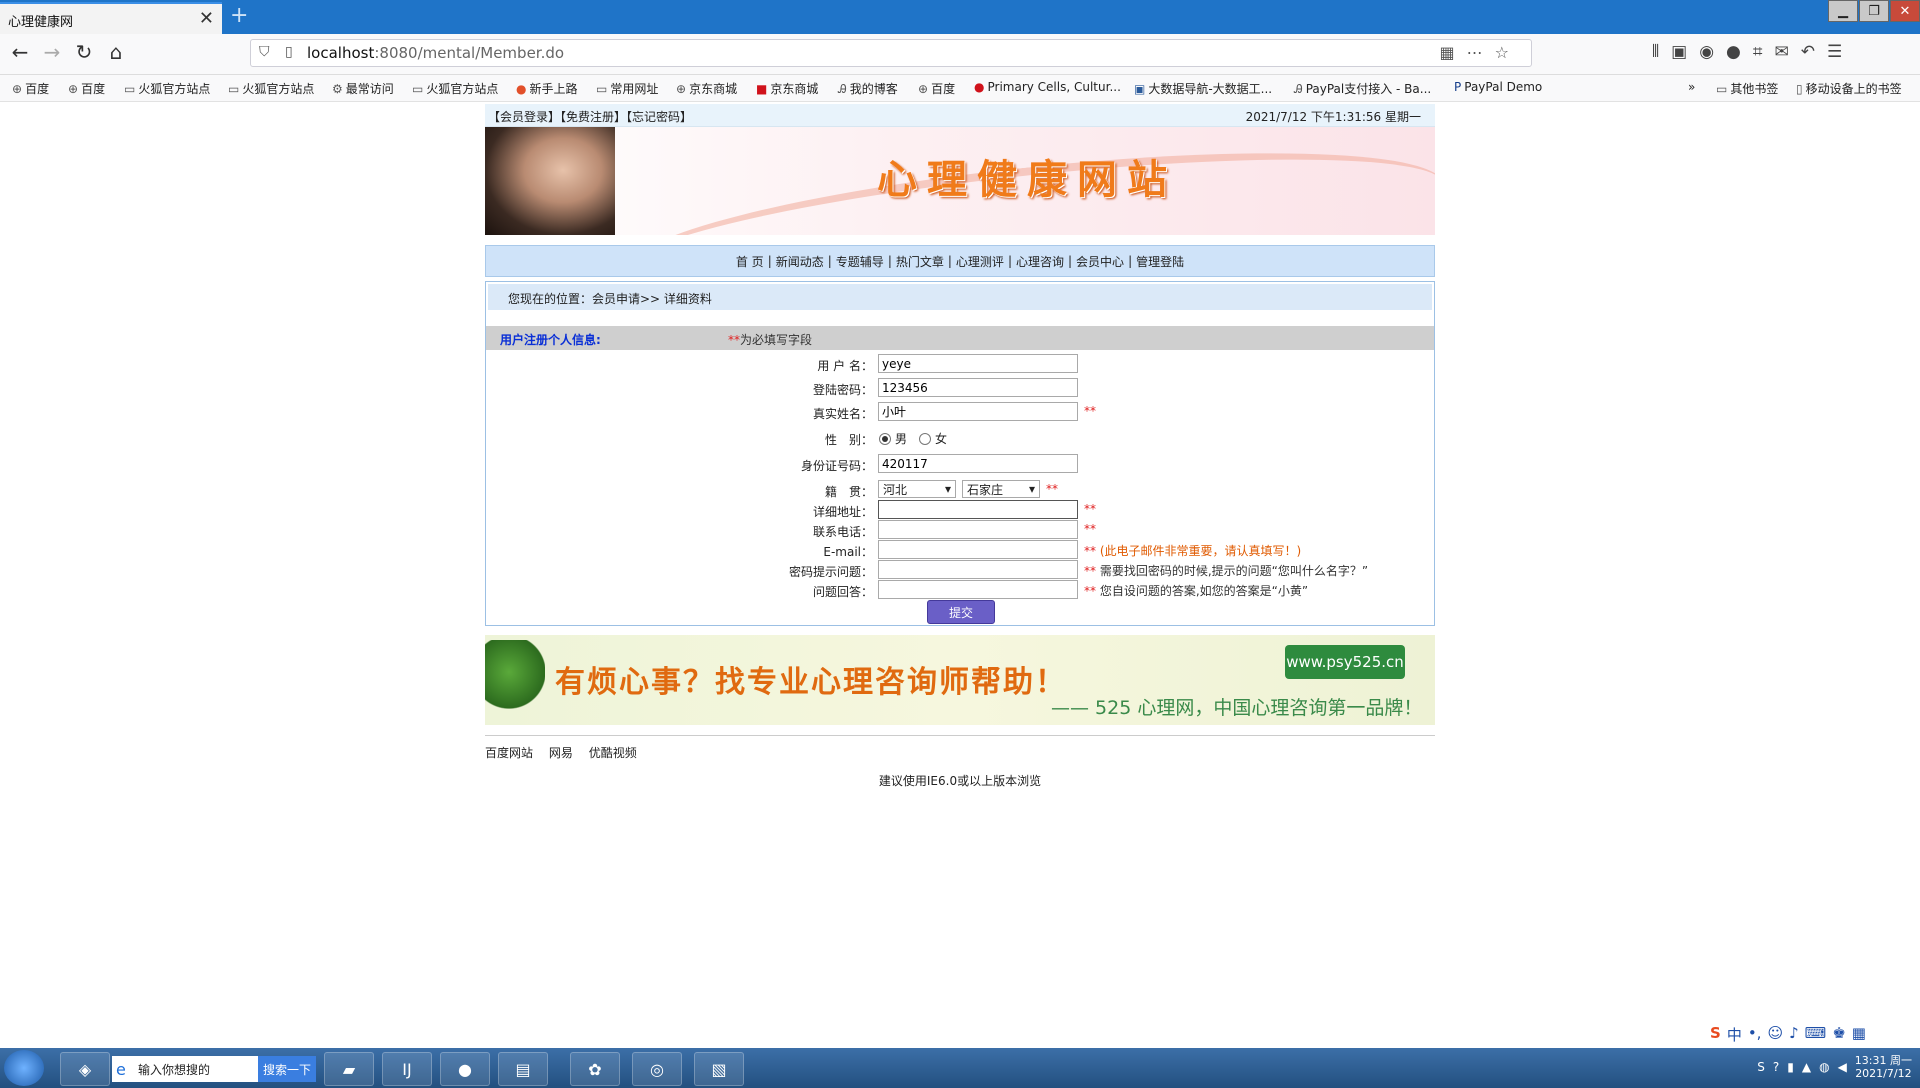 The height and width of the screenshot is (1088, 1920). I want to click on undo-icon: ↶, so click(1808, 52).